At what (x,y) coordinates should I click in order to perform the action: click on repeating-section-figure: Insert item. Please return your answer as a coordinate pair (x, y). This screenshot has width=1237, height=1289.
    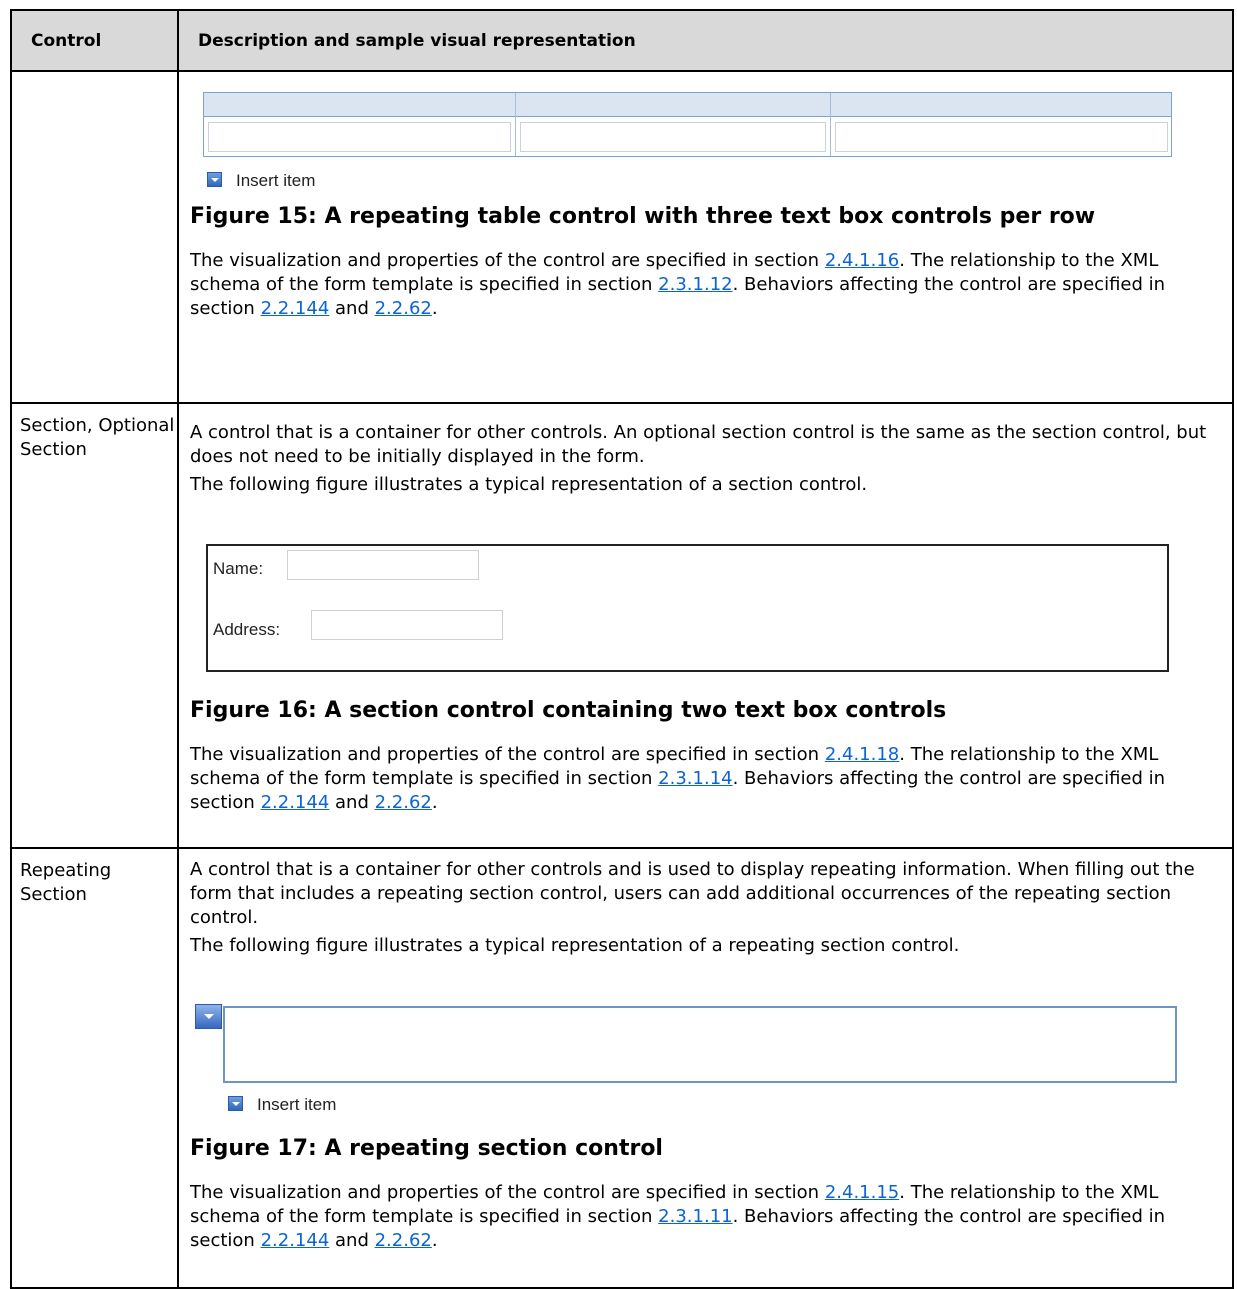
    Looking at the image, I should click on (706, 1039).